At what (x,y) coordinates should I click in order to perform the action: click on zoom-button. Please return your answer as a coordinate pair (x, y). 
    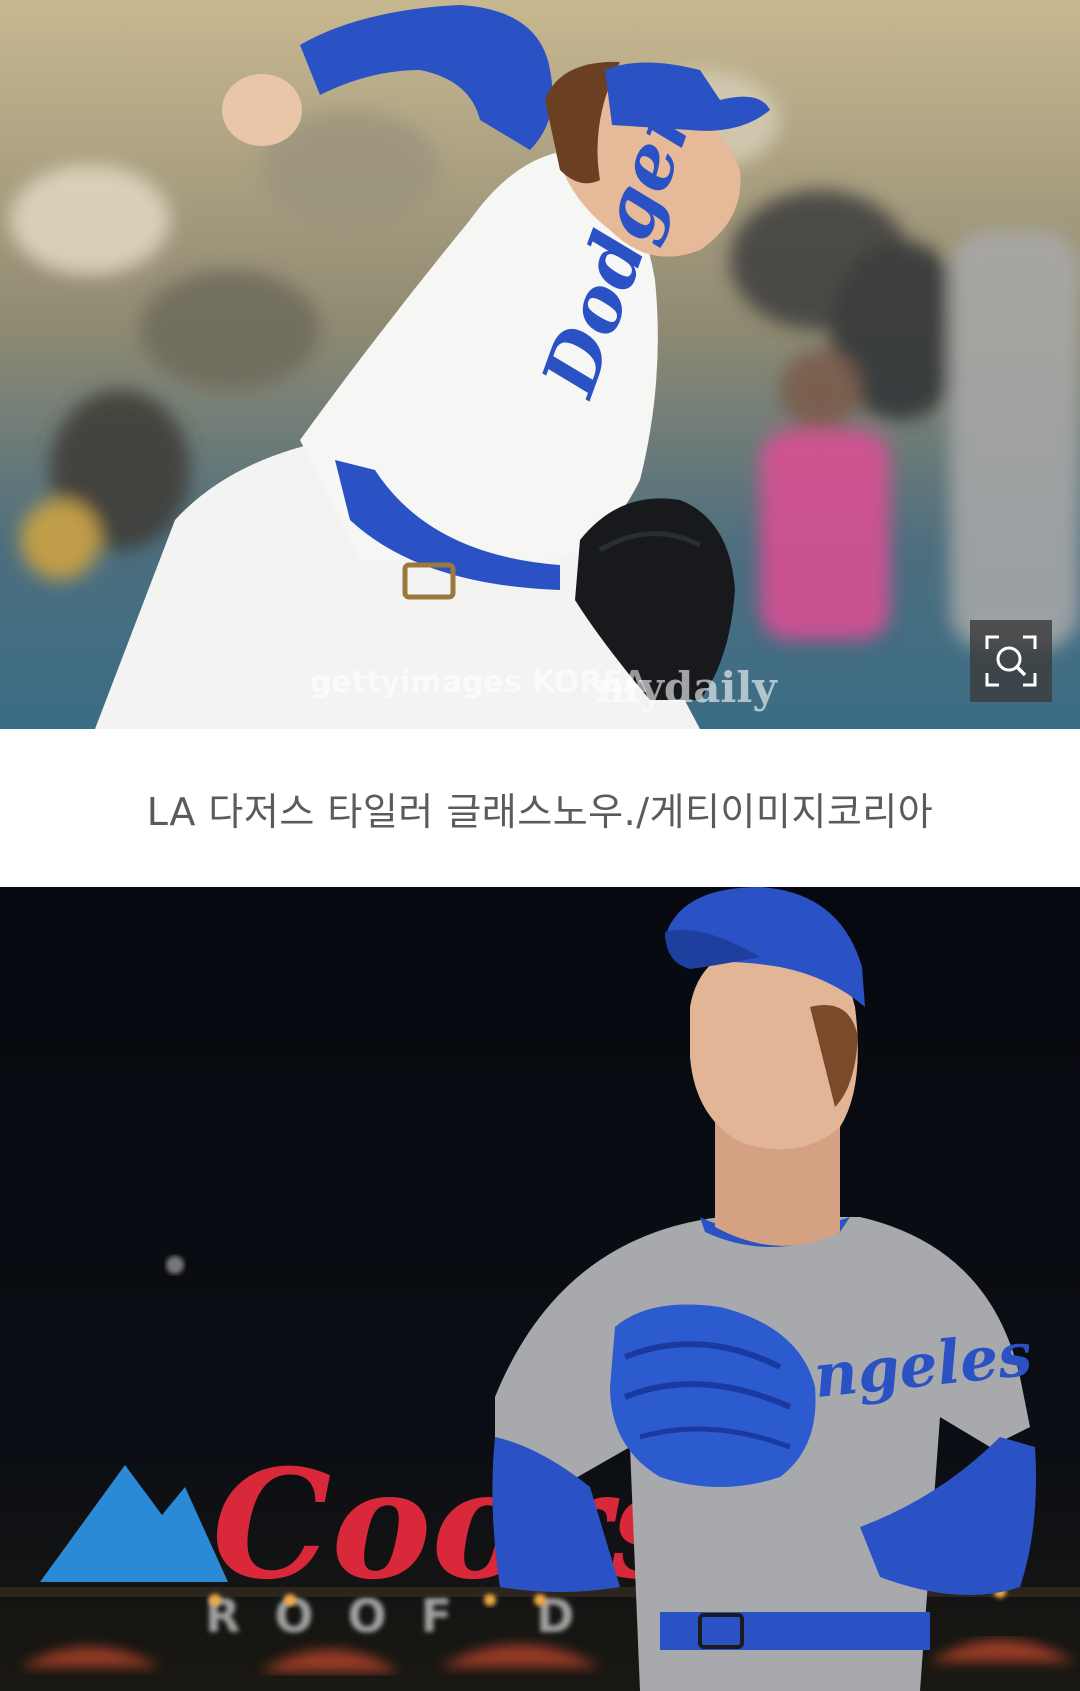
    Looking at the image, I should click on (1011, 661).